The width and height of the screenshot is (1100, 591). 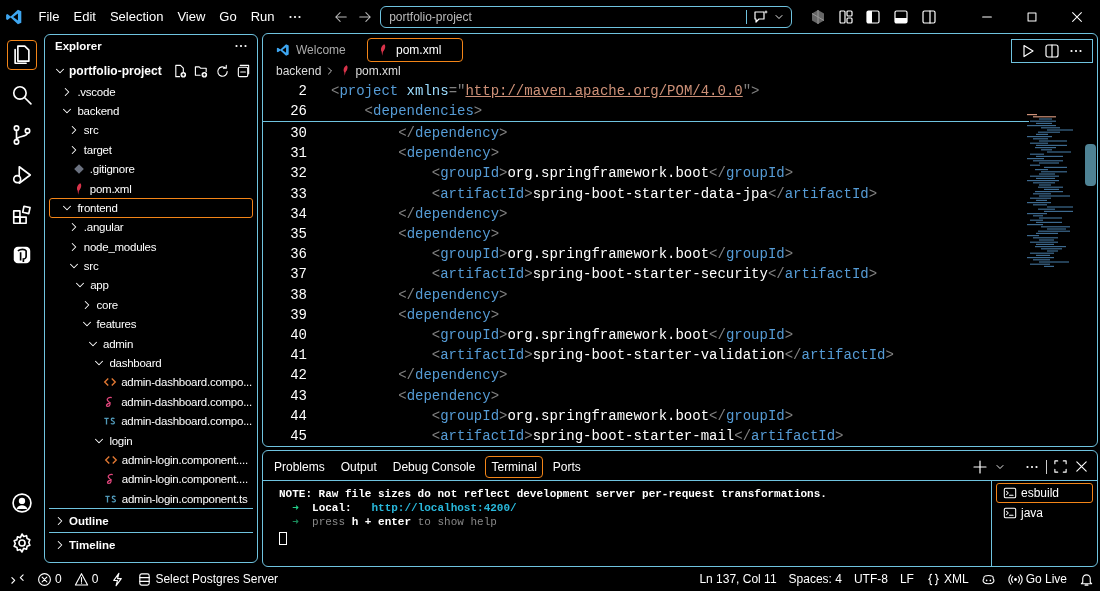 I want to click on line-number: 38, so click(x=298, y=294).